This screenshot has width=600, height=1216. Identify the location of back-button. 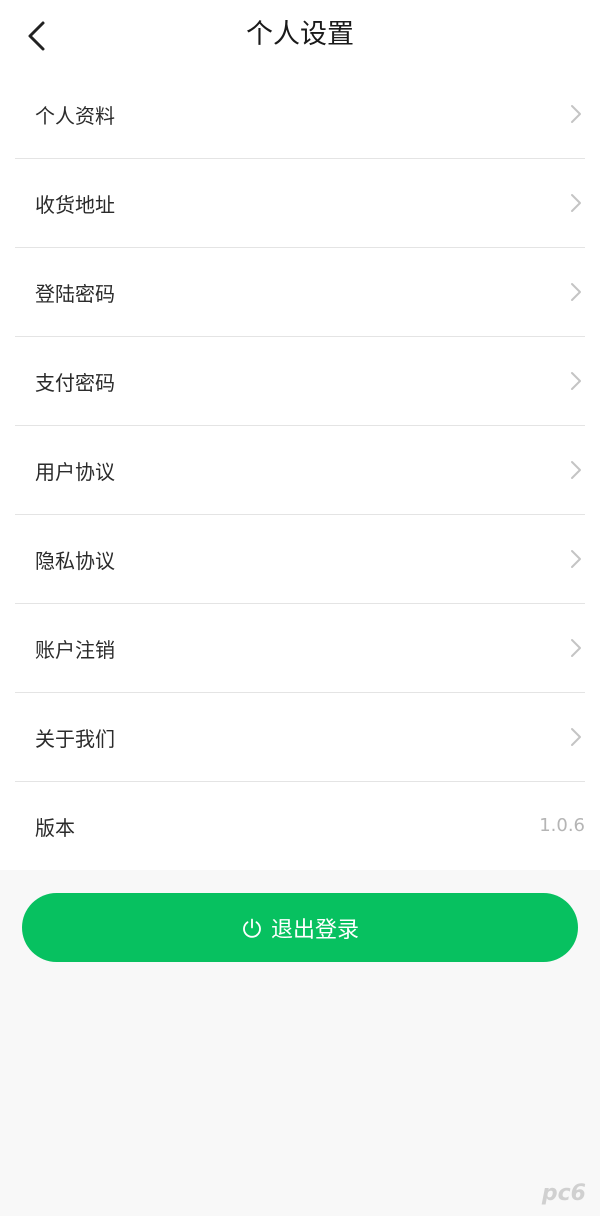
(36, 36).